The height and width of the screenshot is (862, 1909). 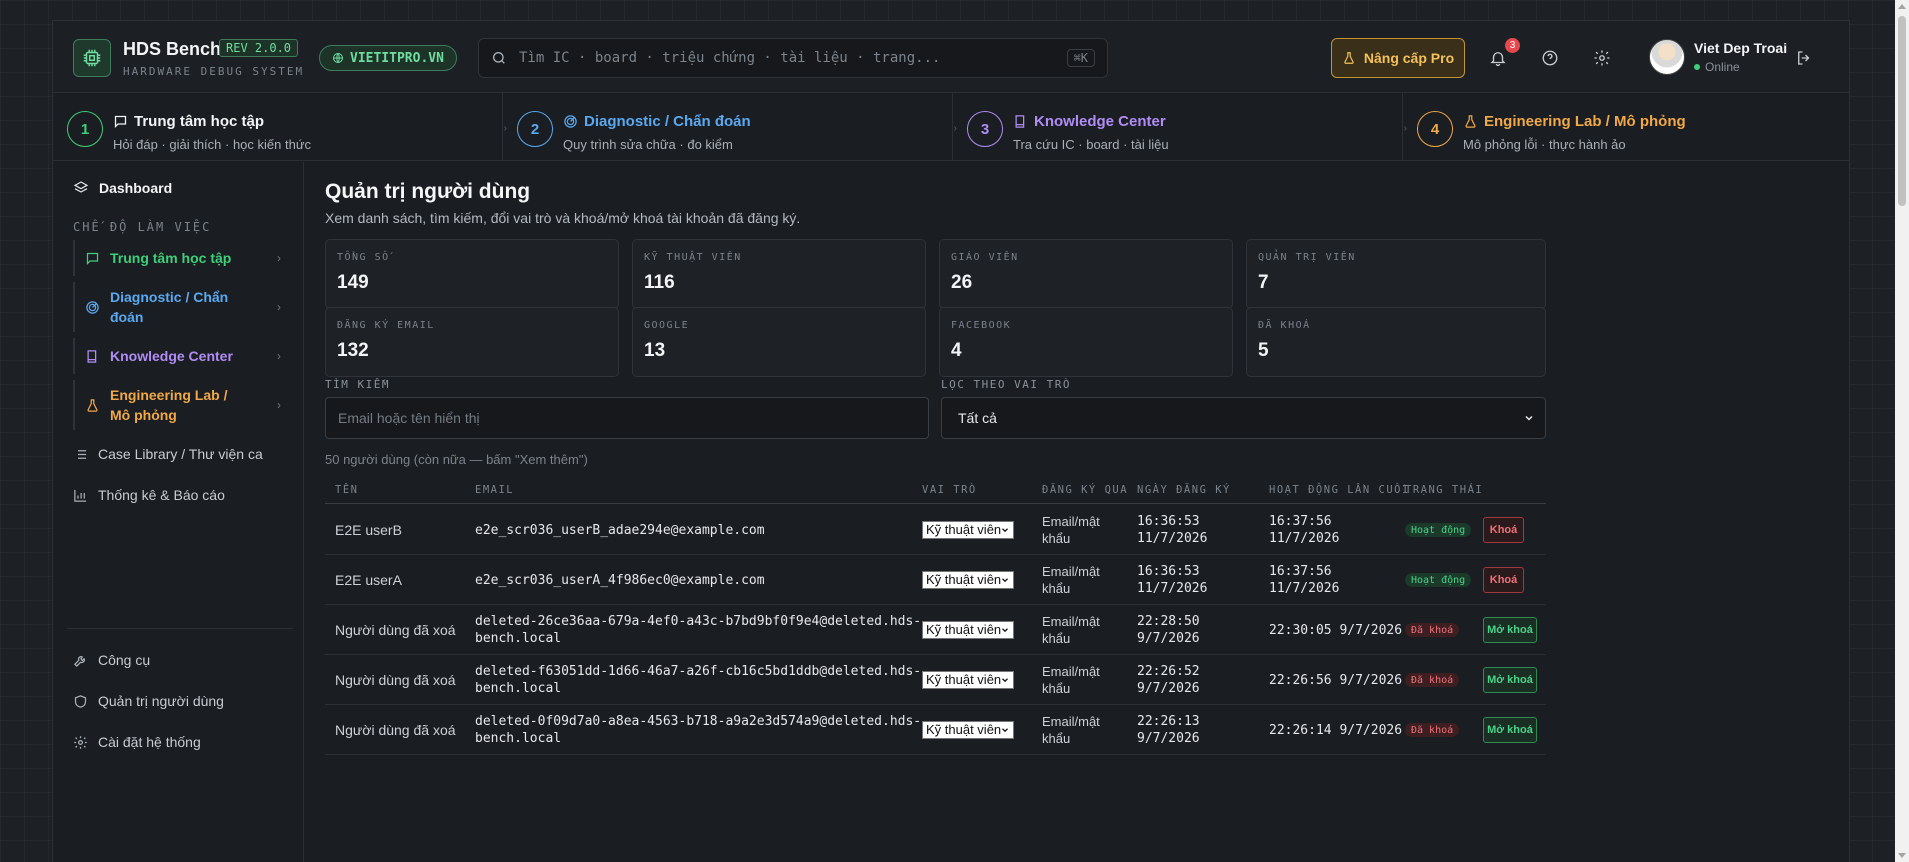 What do you see at coordinates (1498, 58) in the screenshot?
I see `bell-icon` at bounding box center [1498, 58].